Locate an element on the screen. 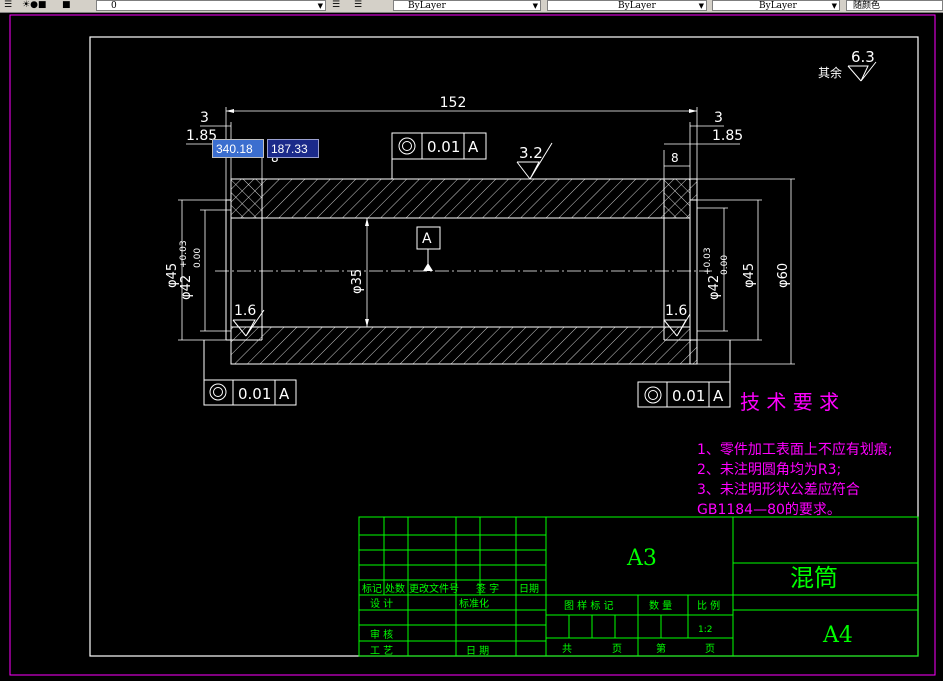 This screenshot has height=681, width=943. dim-right-dia-42: φ42 is located at coordinates (714, 287).